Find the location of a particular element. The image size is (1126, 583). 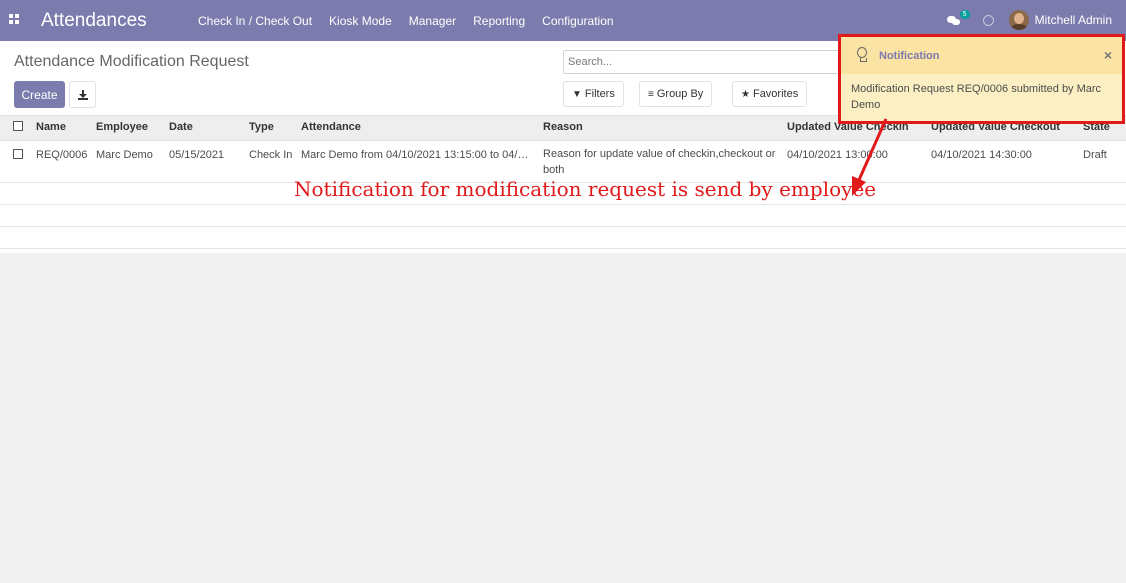

chat-badge: 5 is located at coordinates (964, 14).